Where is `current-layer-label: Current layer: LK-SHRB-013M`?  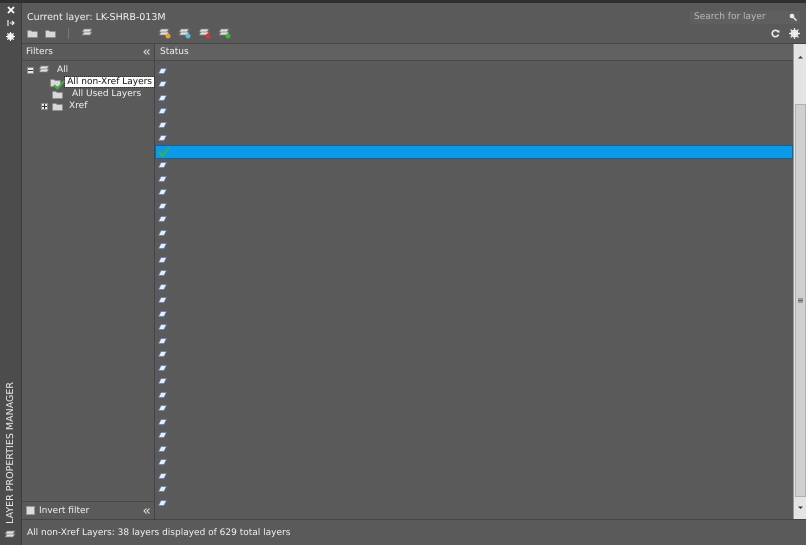
current-layer-label: Current layer: LK-SHRB-013M is located at coordinates (96, 17).